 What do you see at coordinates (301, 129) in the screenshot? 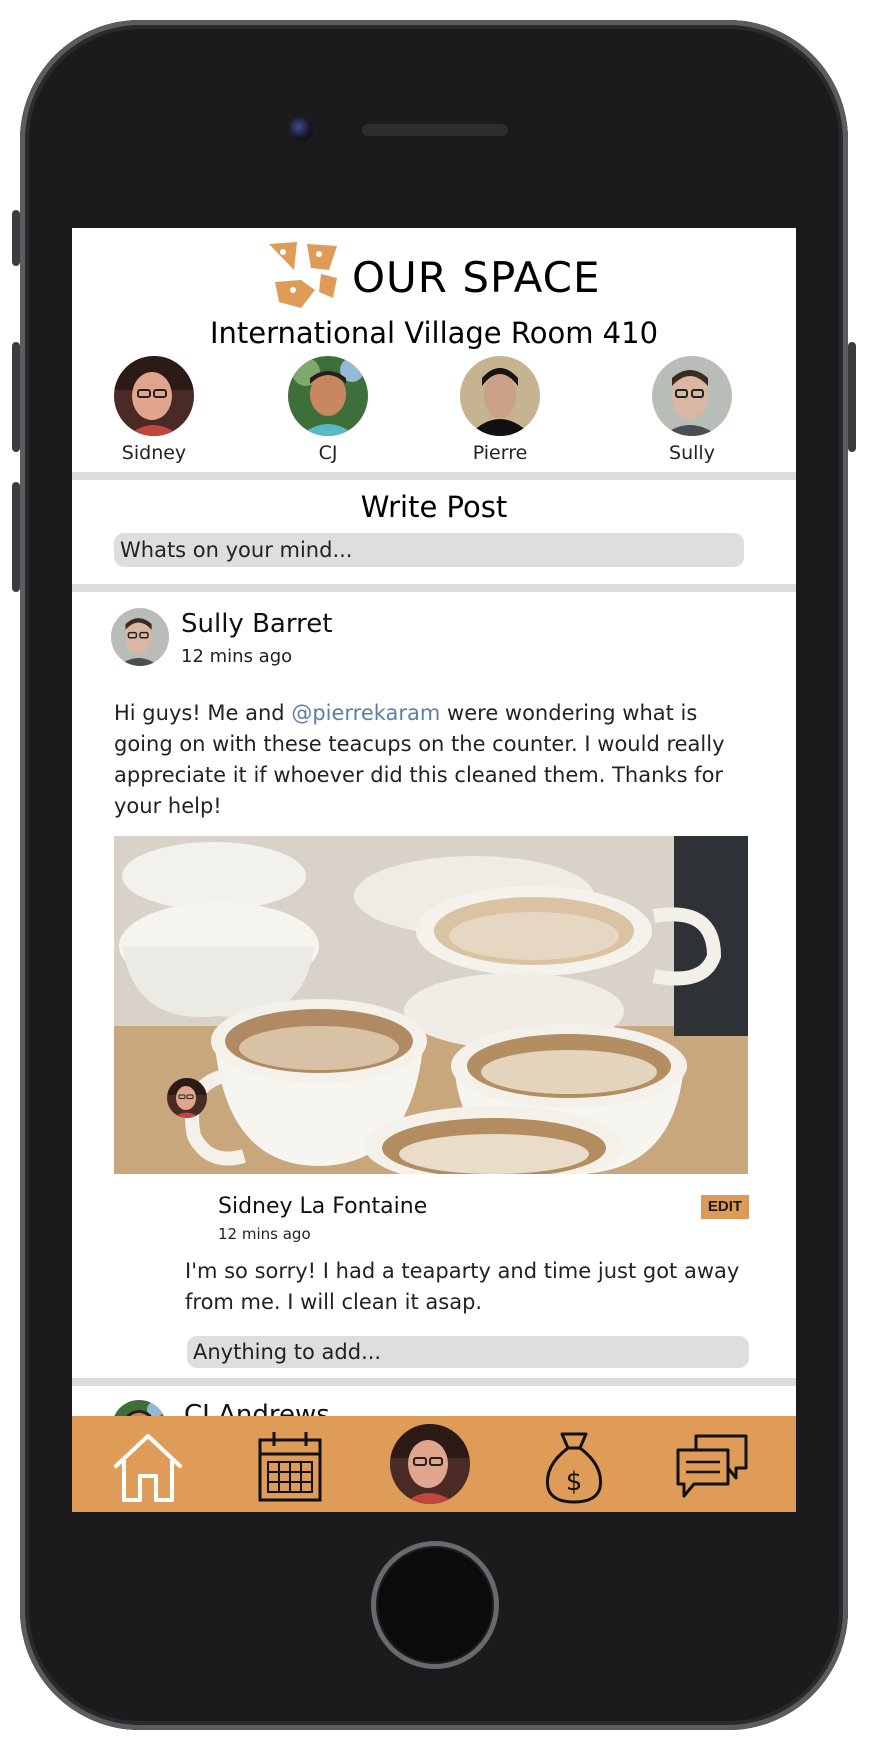
I see `front-camera` at bounding box center [301, 129].